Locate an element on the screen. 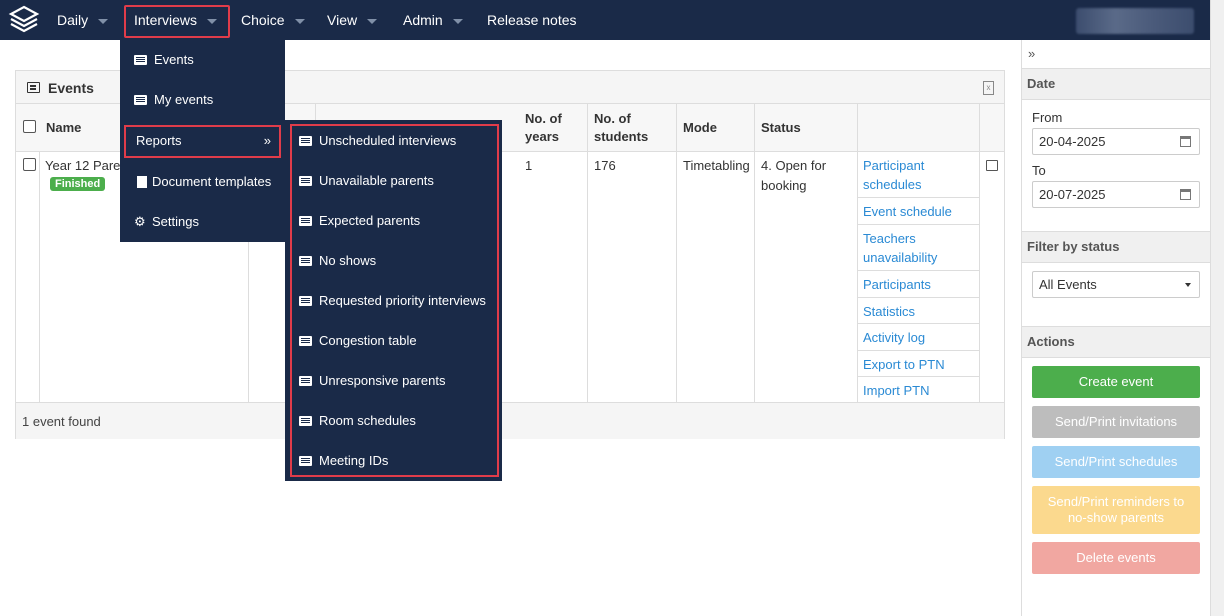 This screenshot has height=616, width=1224. nav-daily: Daily is located at coordinates (83, 20).